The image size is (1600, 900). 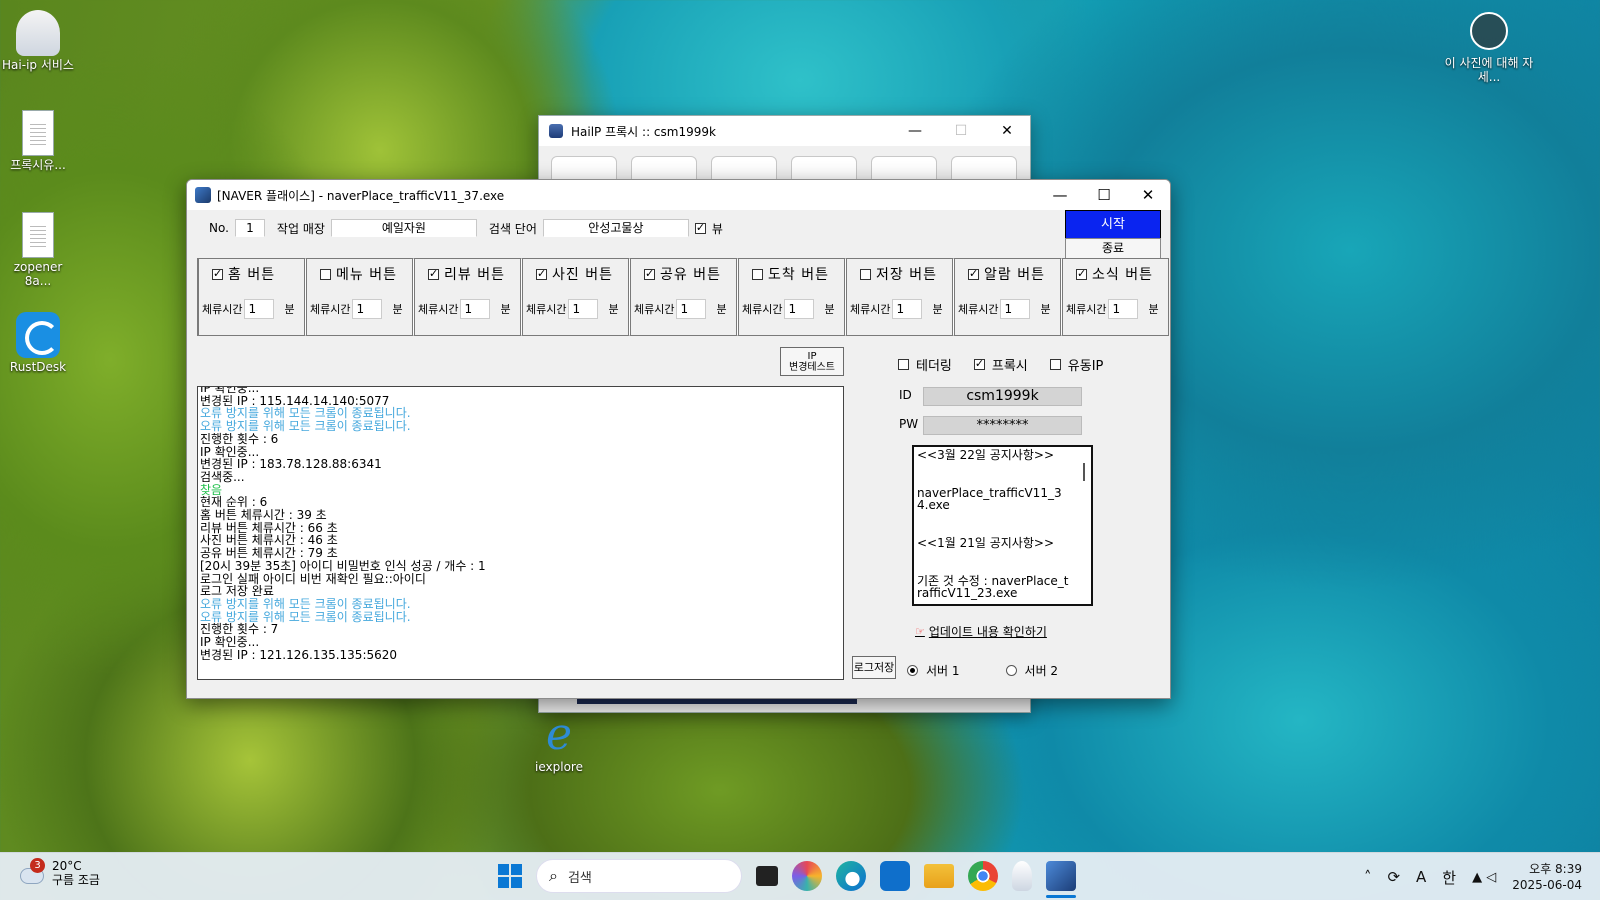 I want to click on server-1-option: 서버 1, so click(x=933, y=670).